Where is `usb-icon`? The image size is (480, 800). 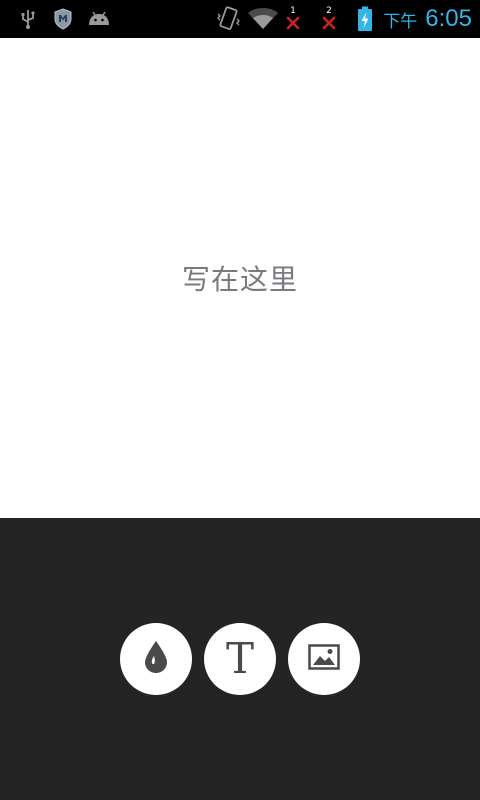
usb-icon is located at coordinates (28, 19).